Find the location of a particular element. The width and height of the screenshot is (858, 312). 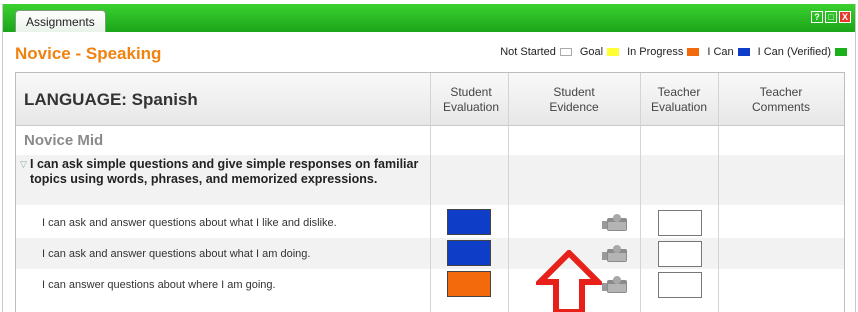

close-button: X is located at coordinates (845, 17).